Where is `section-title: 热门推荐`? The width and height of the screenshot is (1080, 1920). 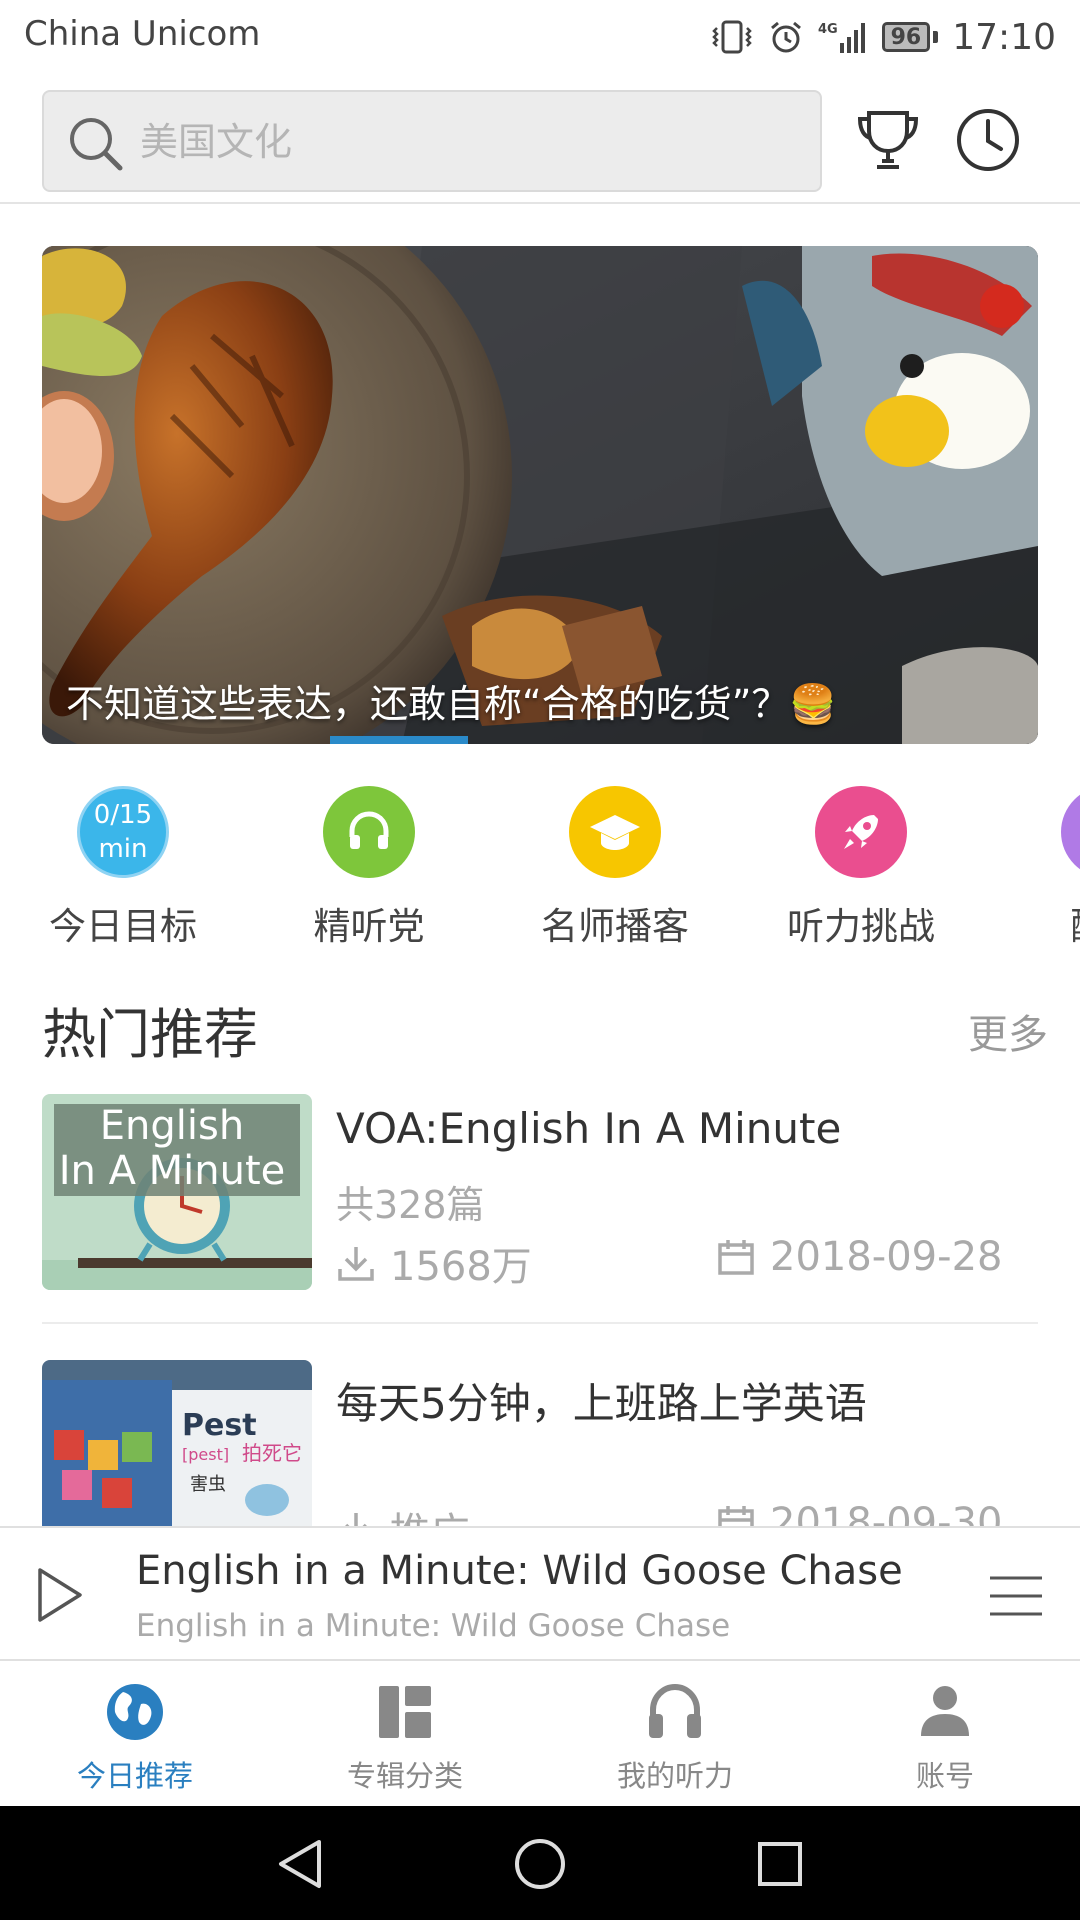 section-title: 热门推荐 is located at coordinates (150, 1034).